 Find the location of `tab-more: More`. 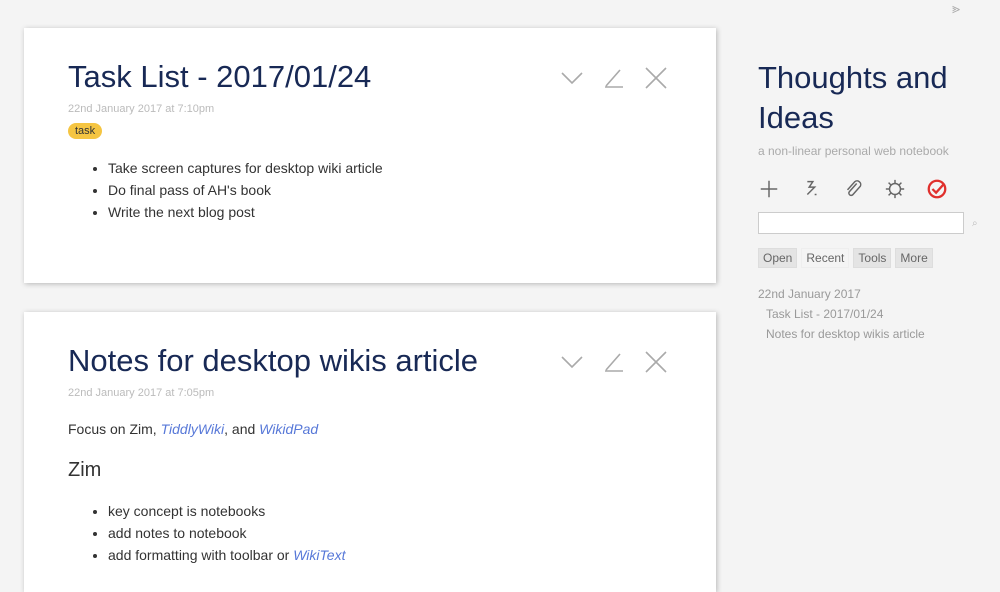

tab-more: More is located at coordinates (914, 258).